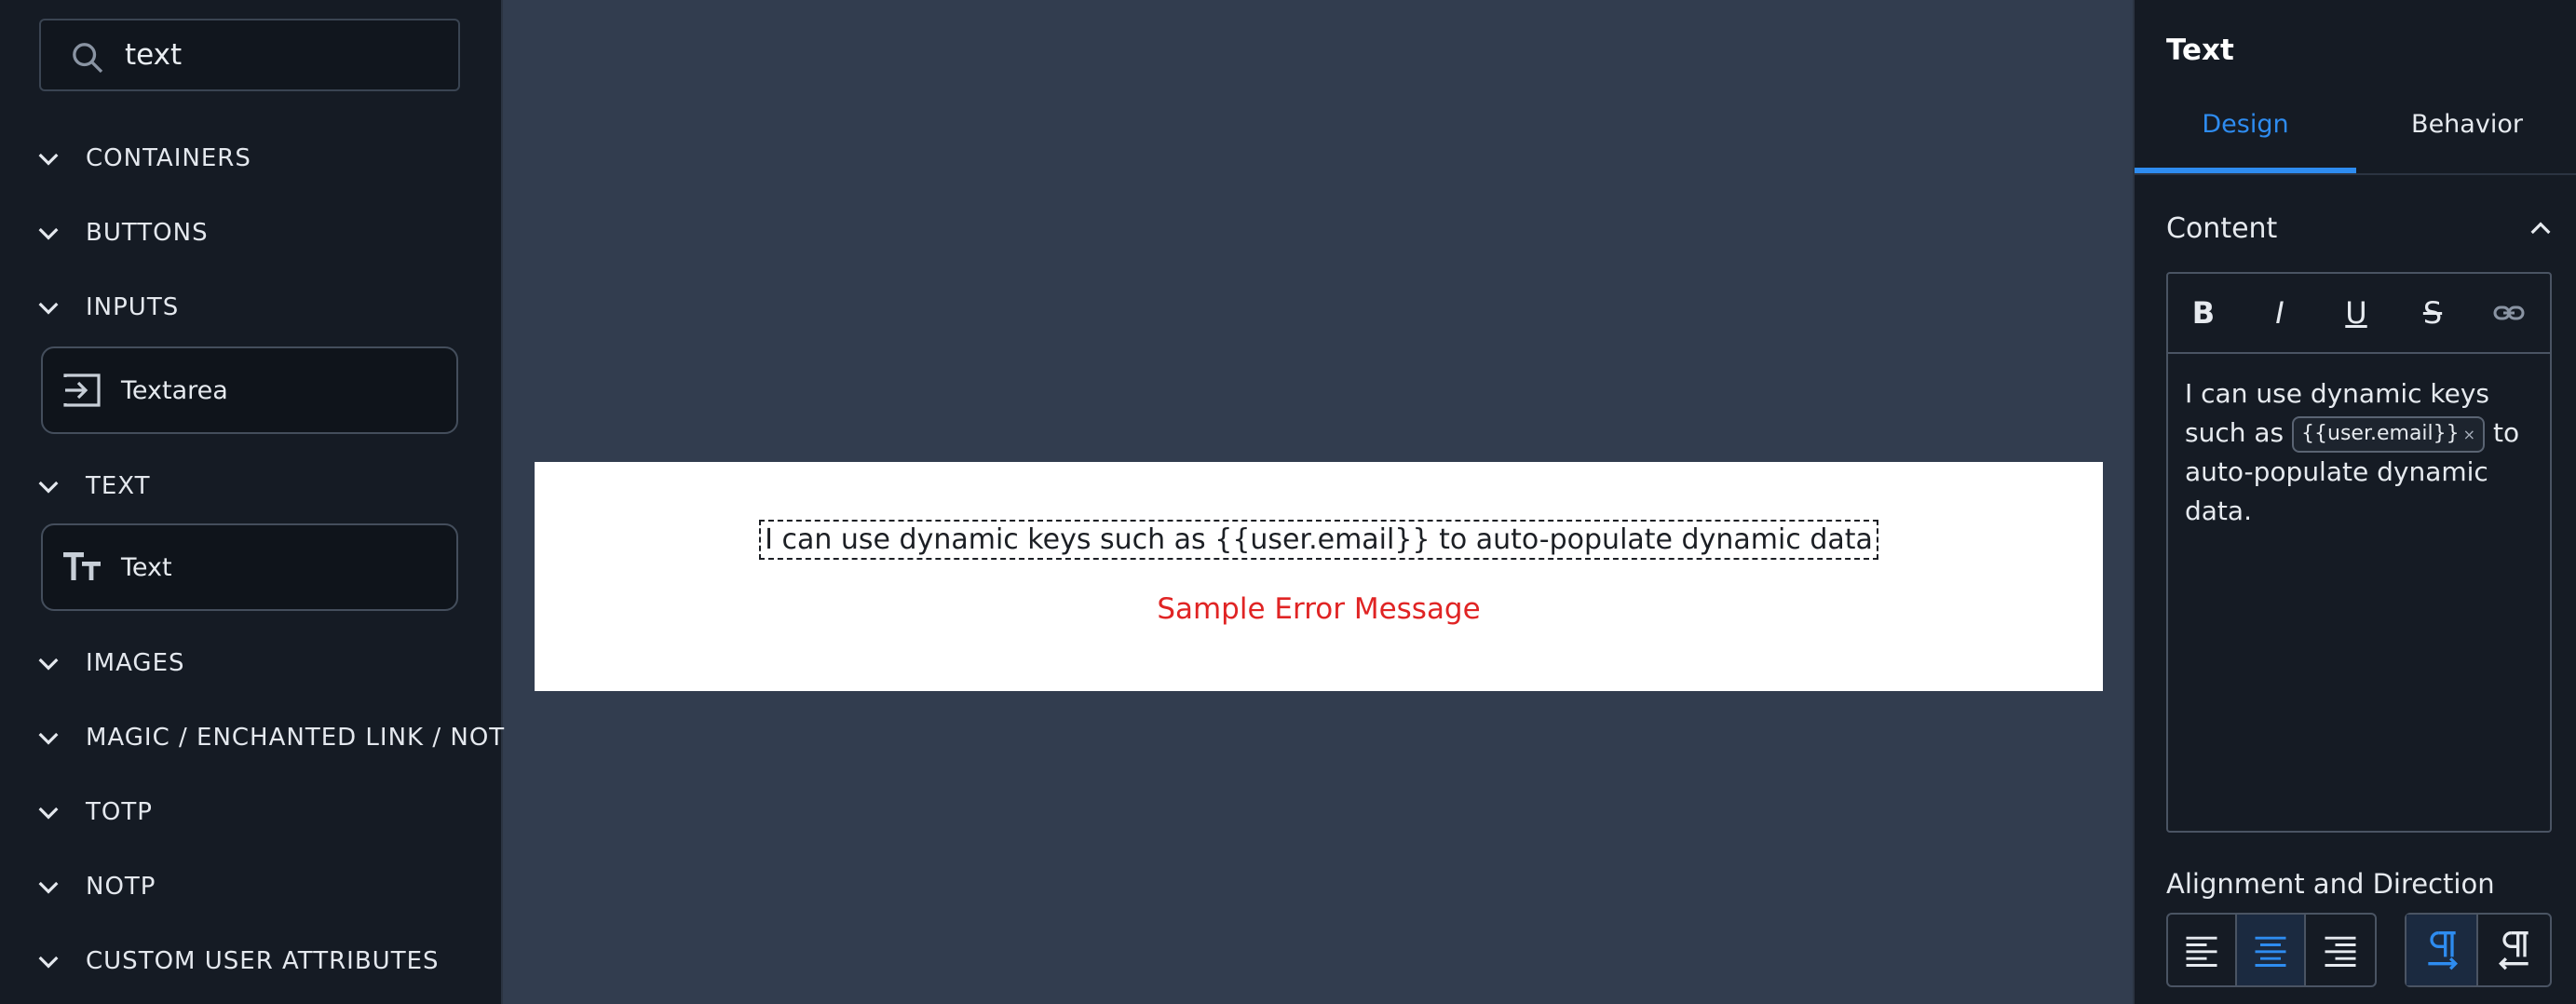 The image size is (2576, 1004). I want to click on tab-design: Design, so click(2245, 124).